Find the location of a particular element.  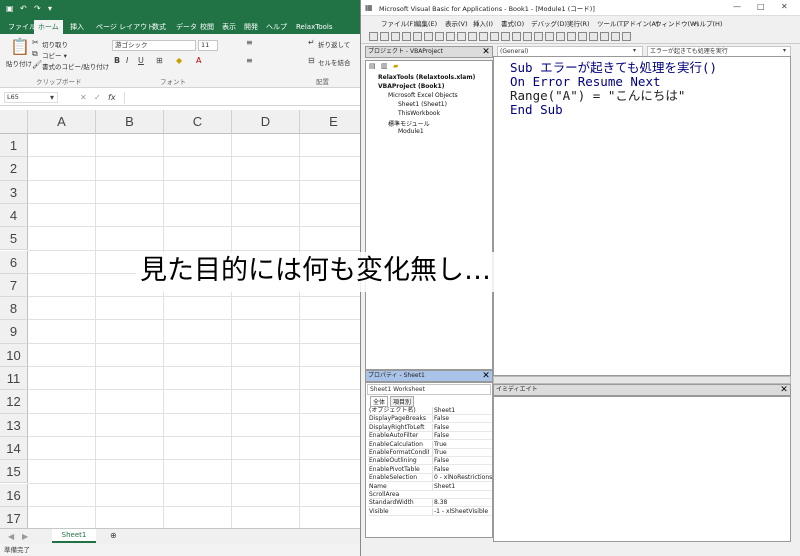

vbe-menu-item: ヘルプ(H) is located at coordinates (707, 23).